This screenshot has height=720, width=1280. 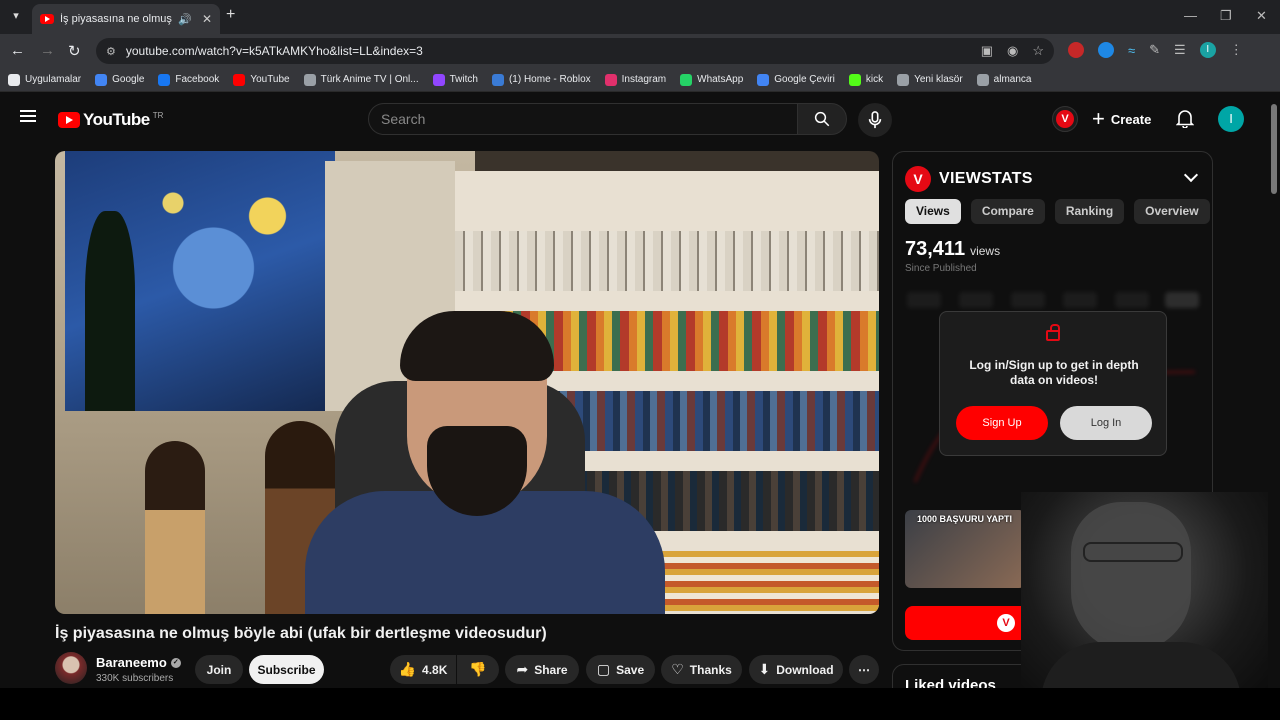 I want to click on bookmark-item: WhatsApp, so click(x=712, y=79).